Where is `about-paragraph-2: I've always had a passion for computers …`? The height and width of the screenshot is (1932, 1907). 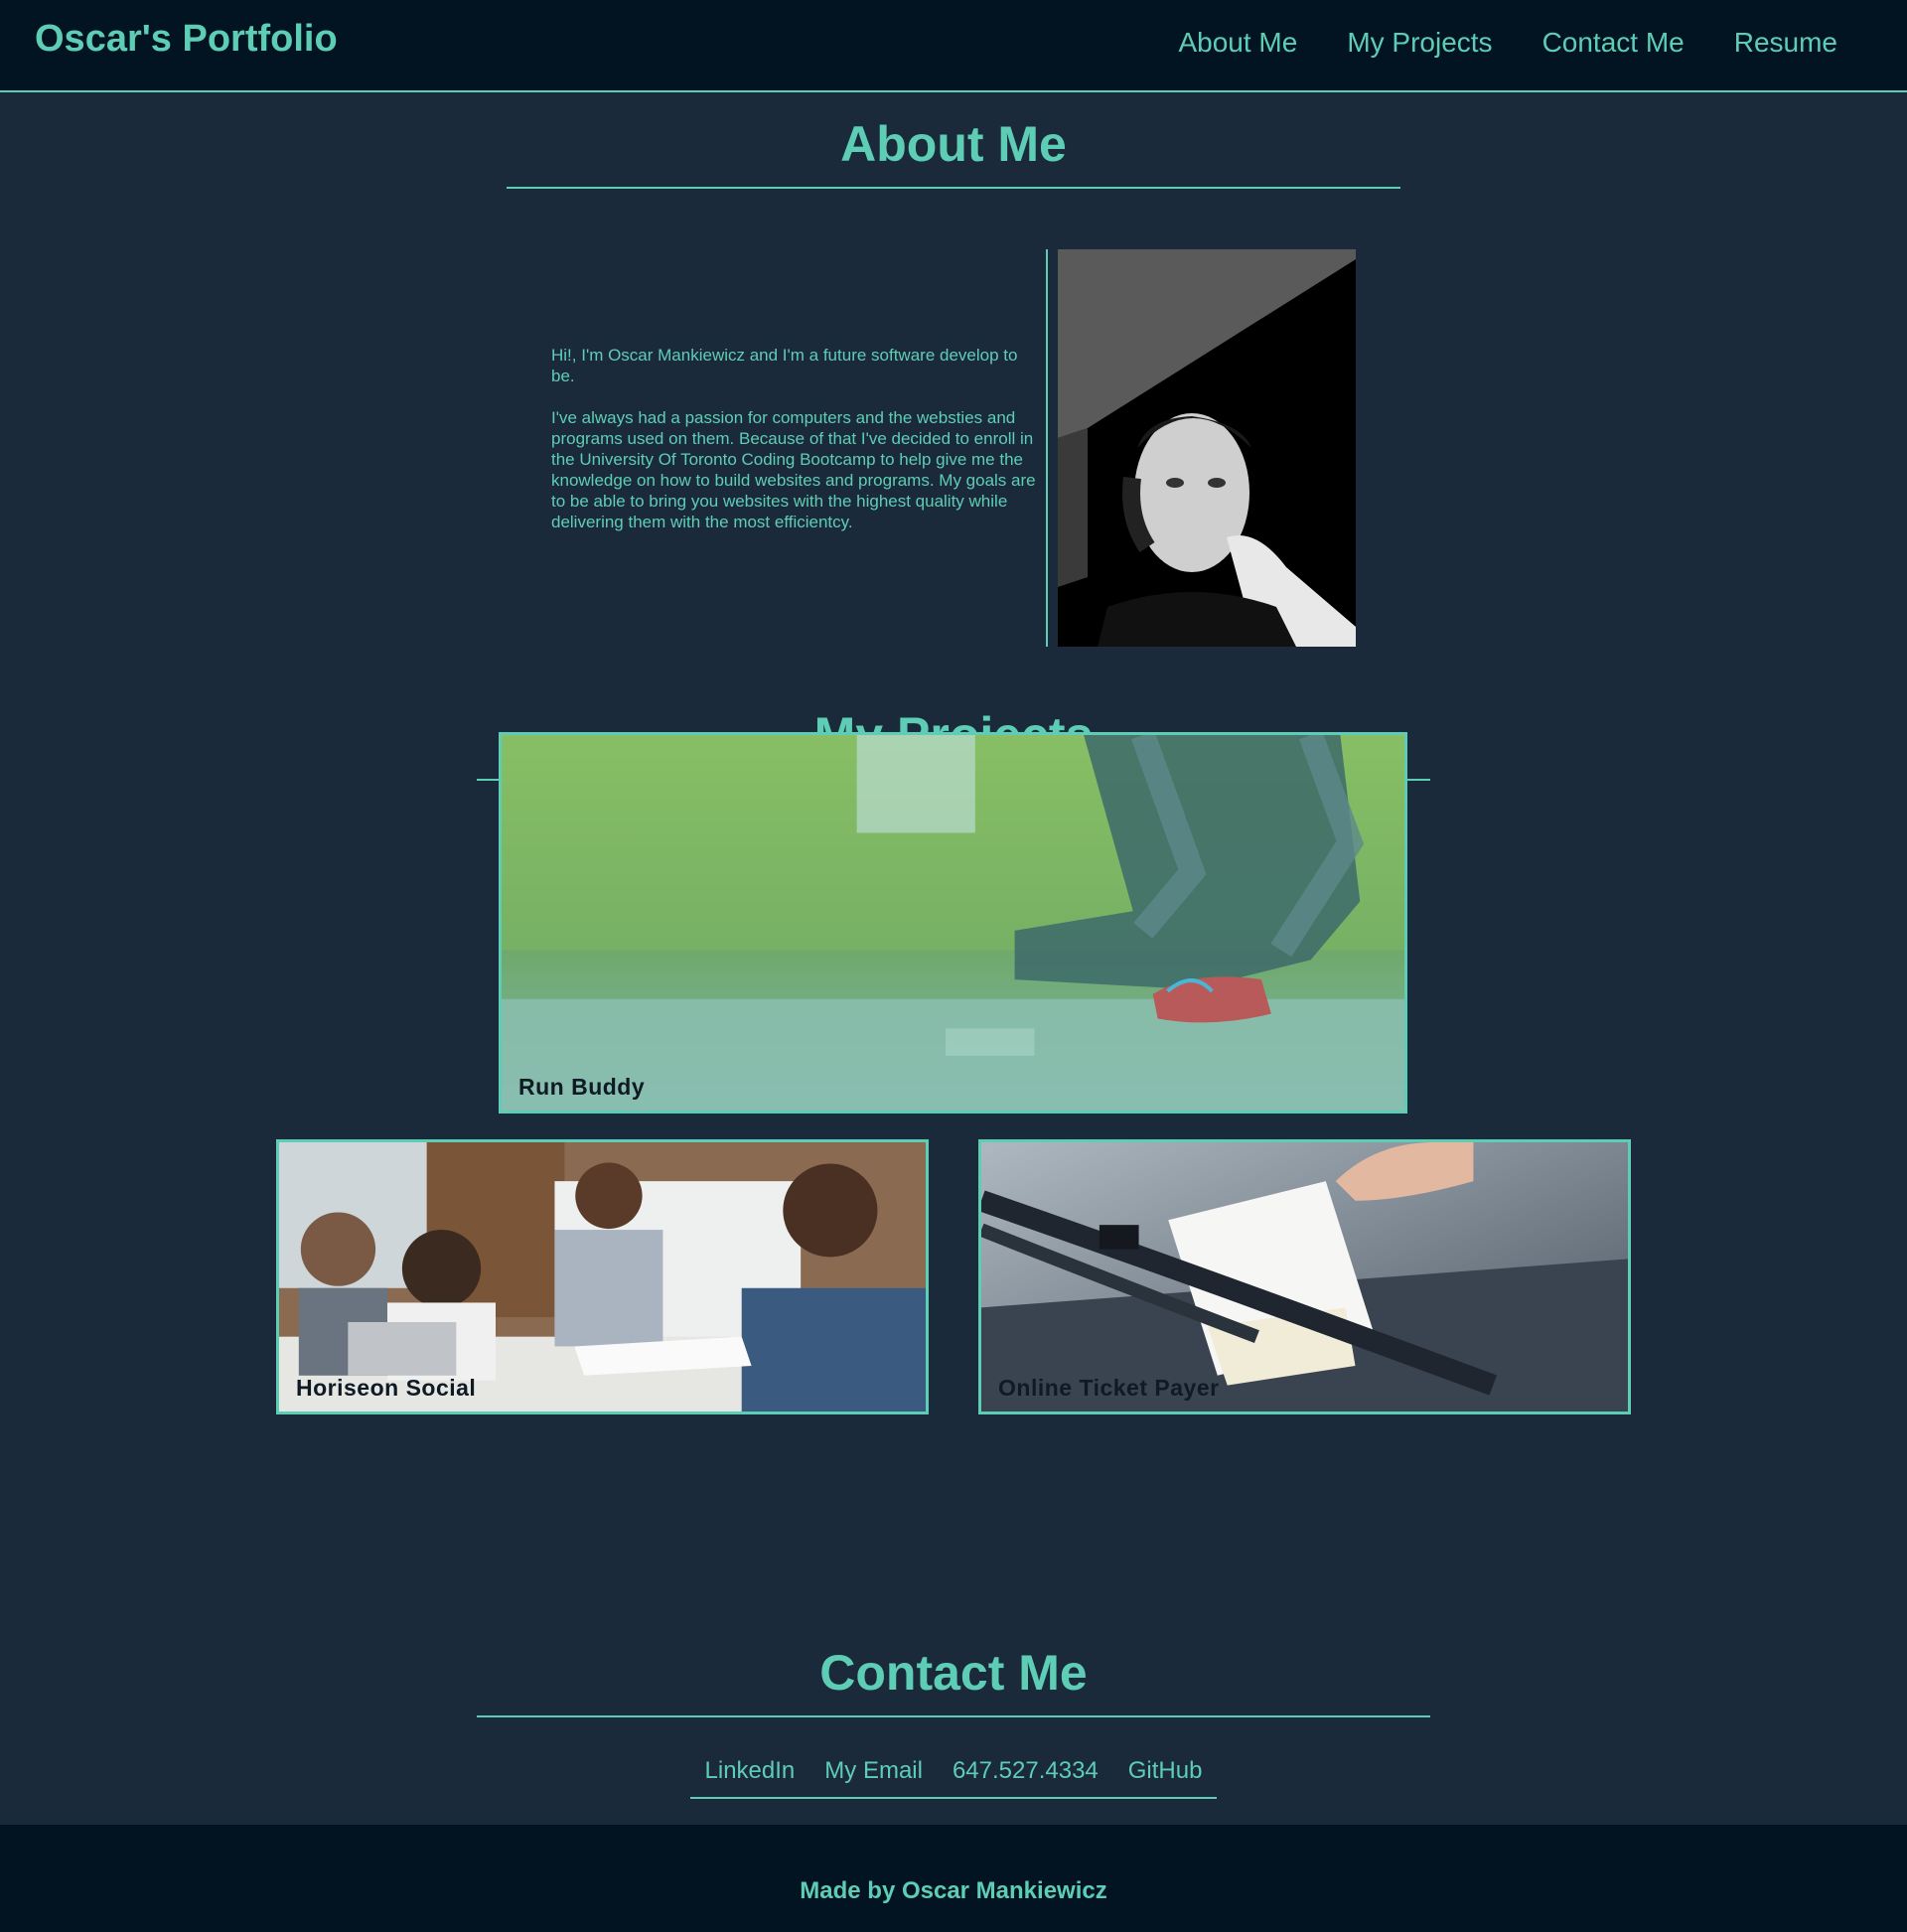
about-paragraph-2: I've always had a passion for computers … is located at coordinates (793, 469).